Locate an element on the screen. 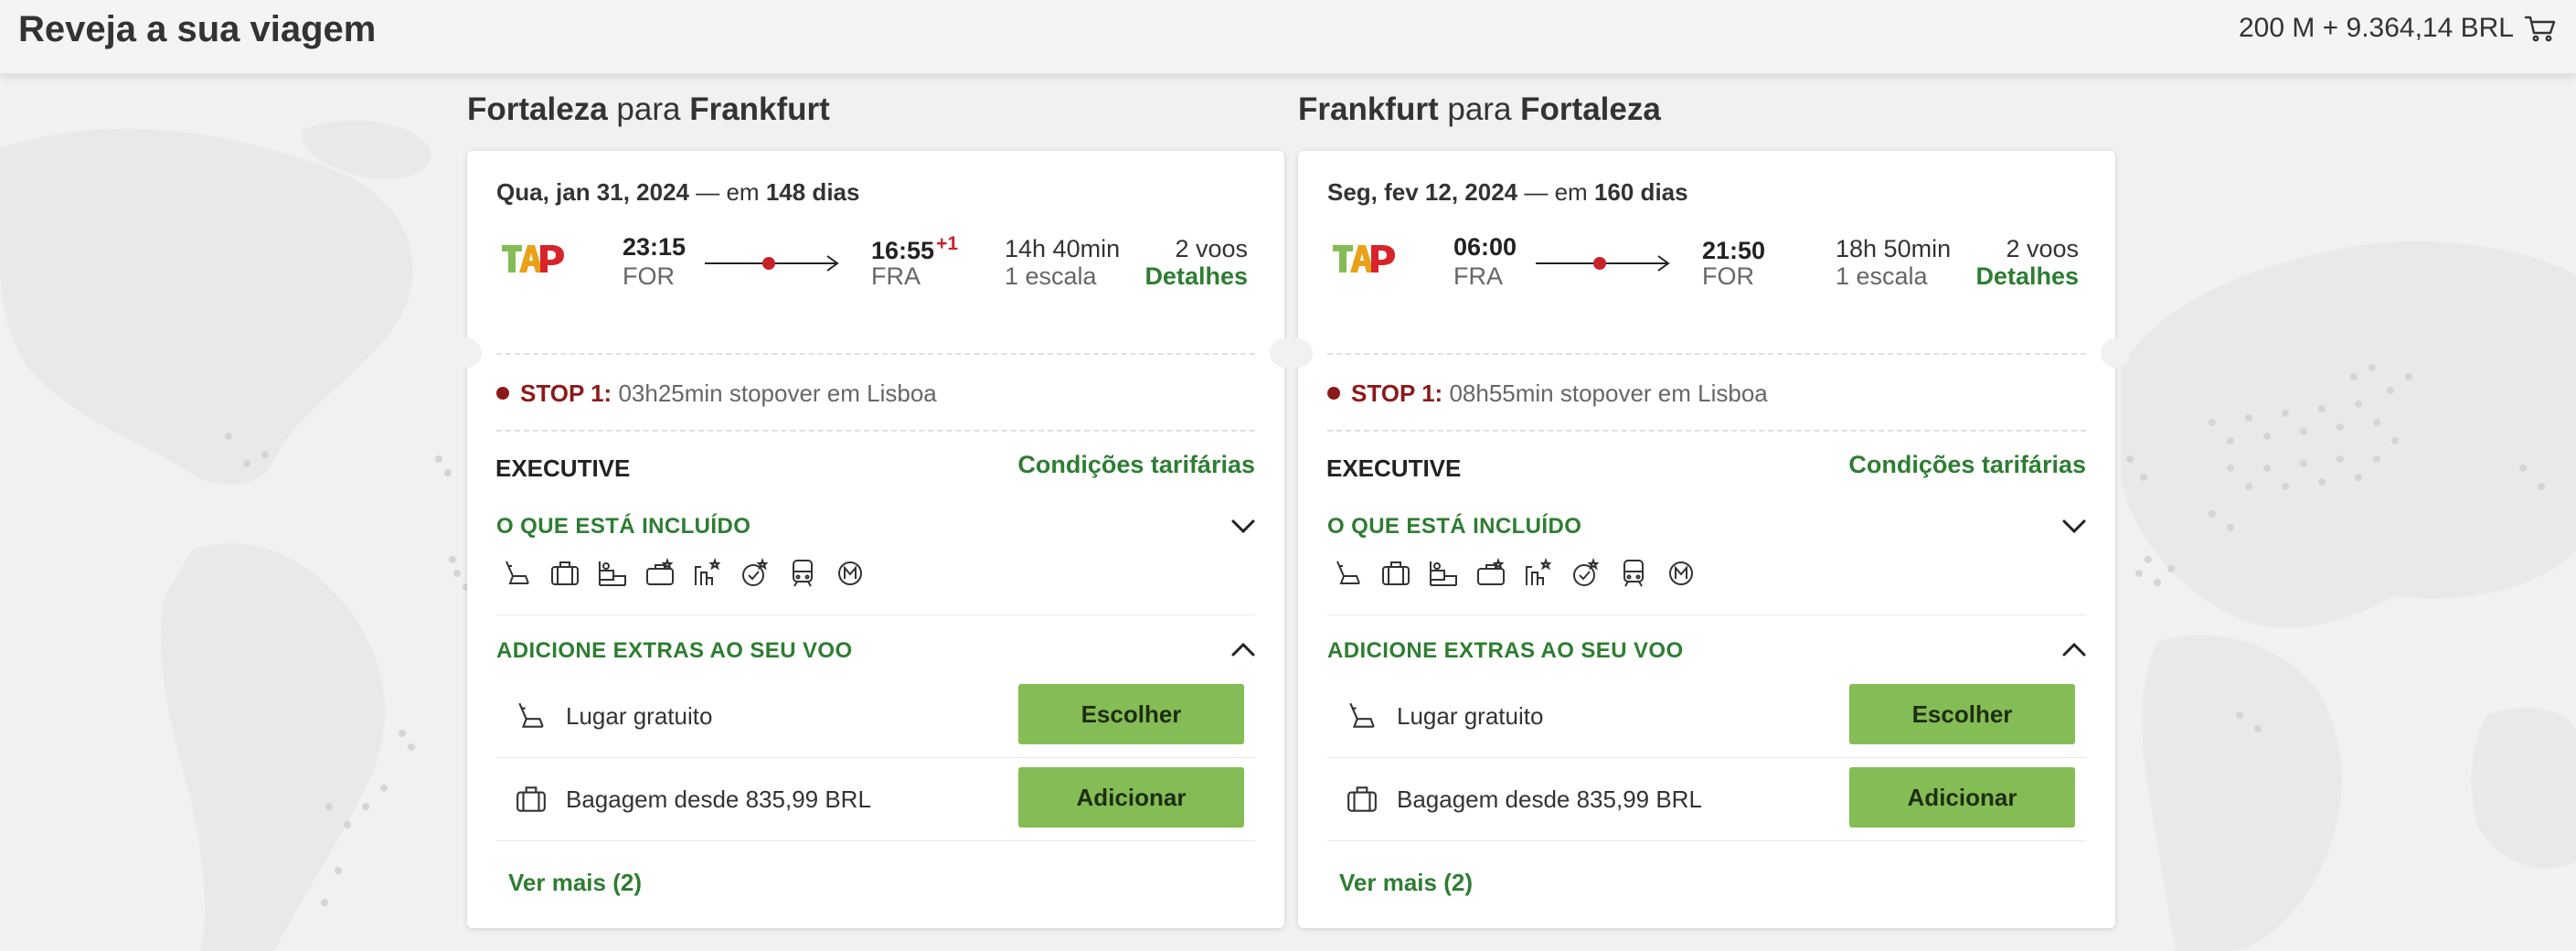  inbound-extras-title: ADICIONE EXTRAS AO SEU VOO is located at coordinates (1505, 651).